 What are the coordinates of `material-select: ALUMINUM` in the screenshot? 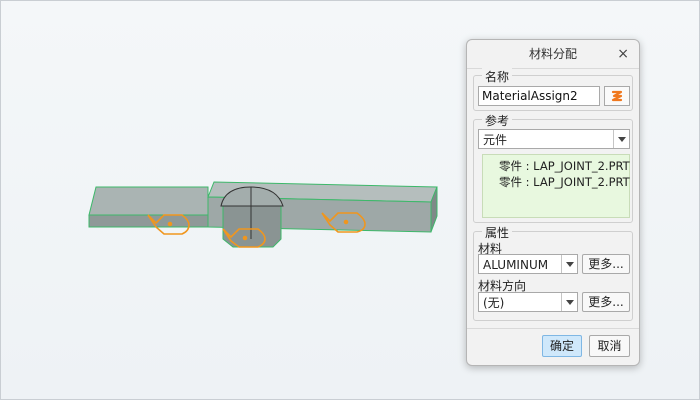 It's located at (528, 264).